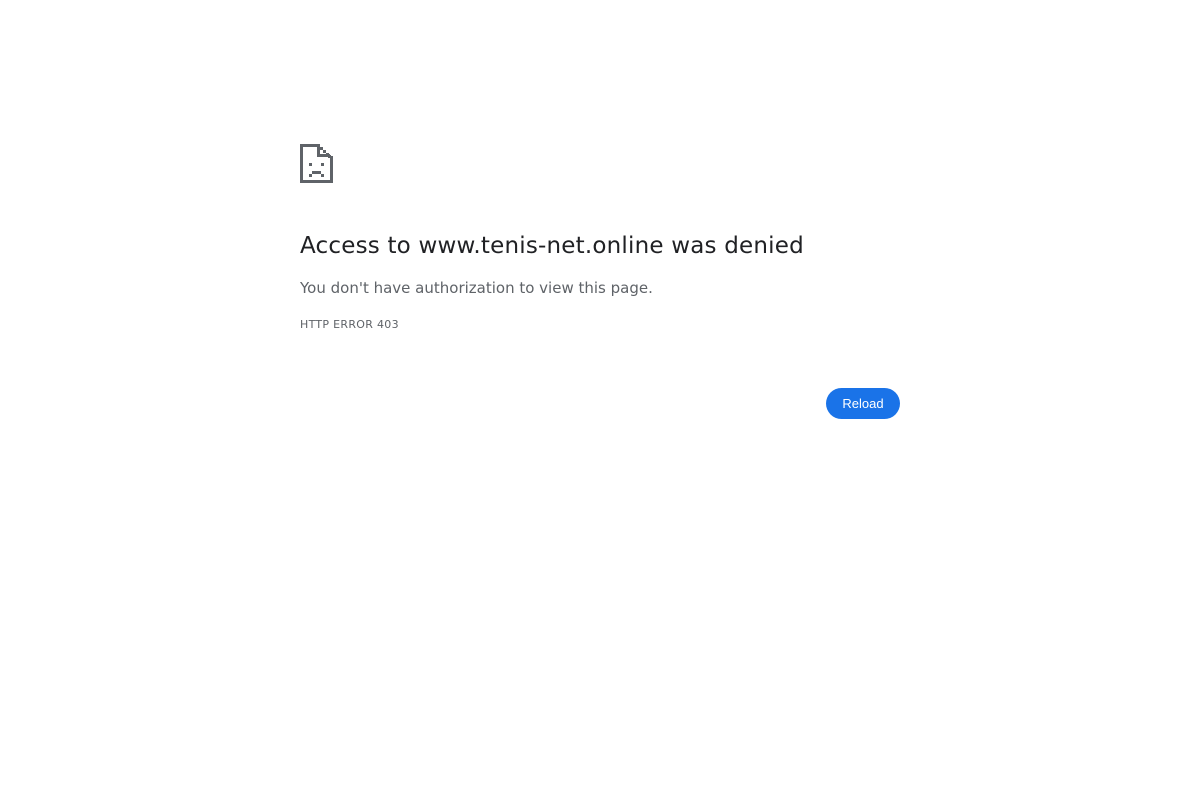  Describe the element at coordinates (317, 163) in the screenshot. I see `sad-document-icon` at that location.